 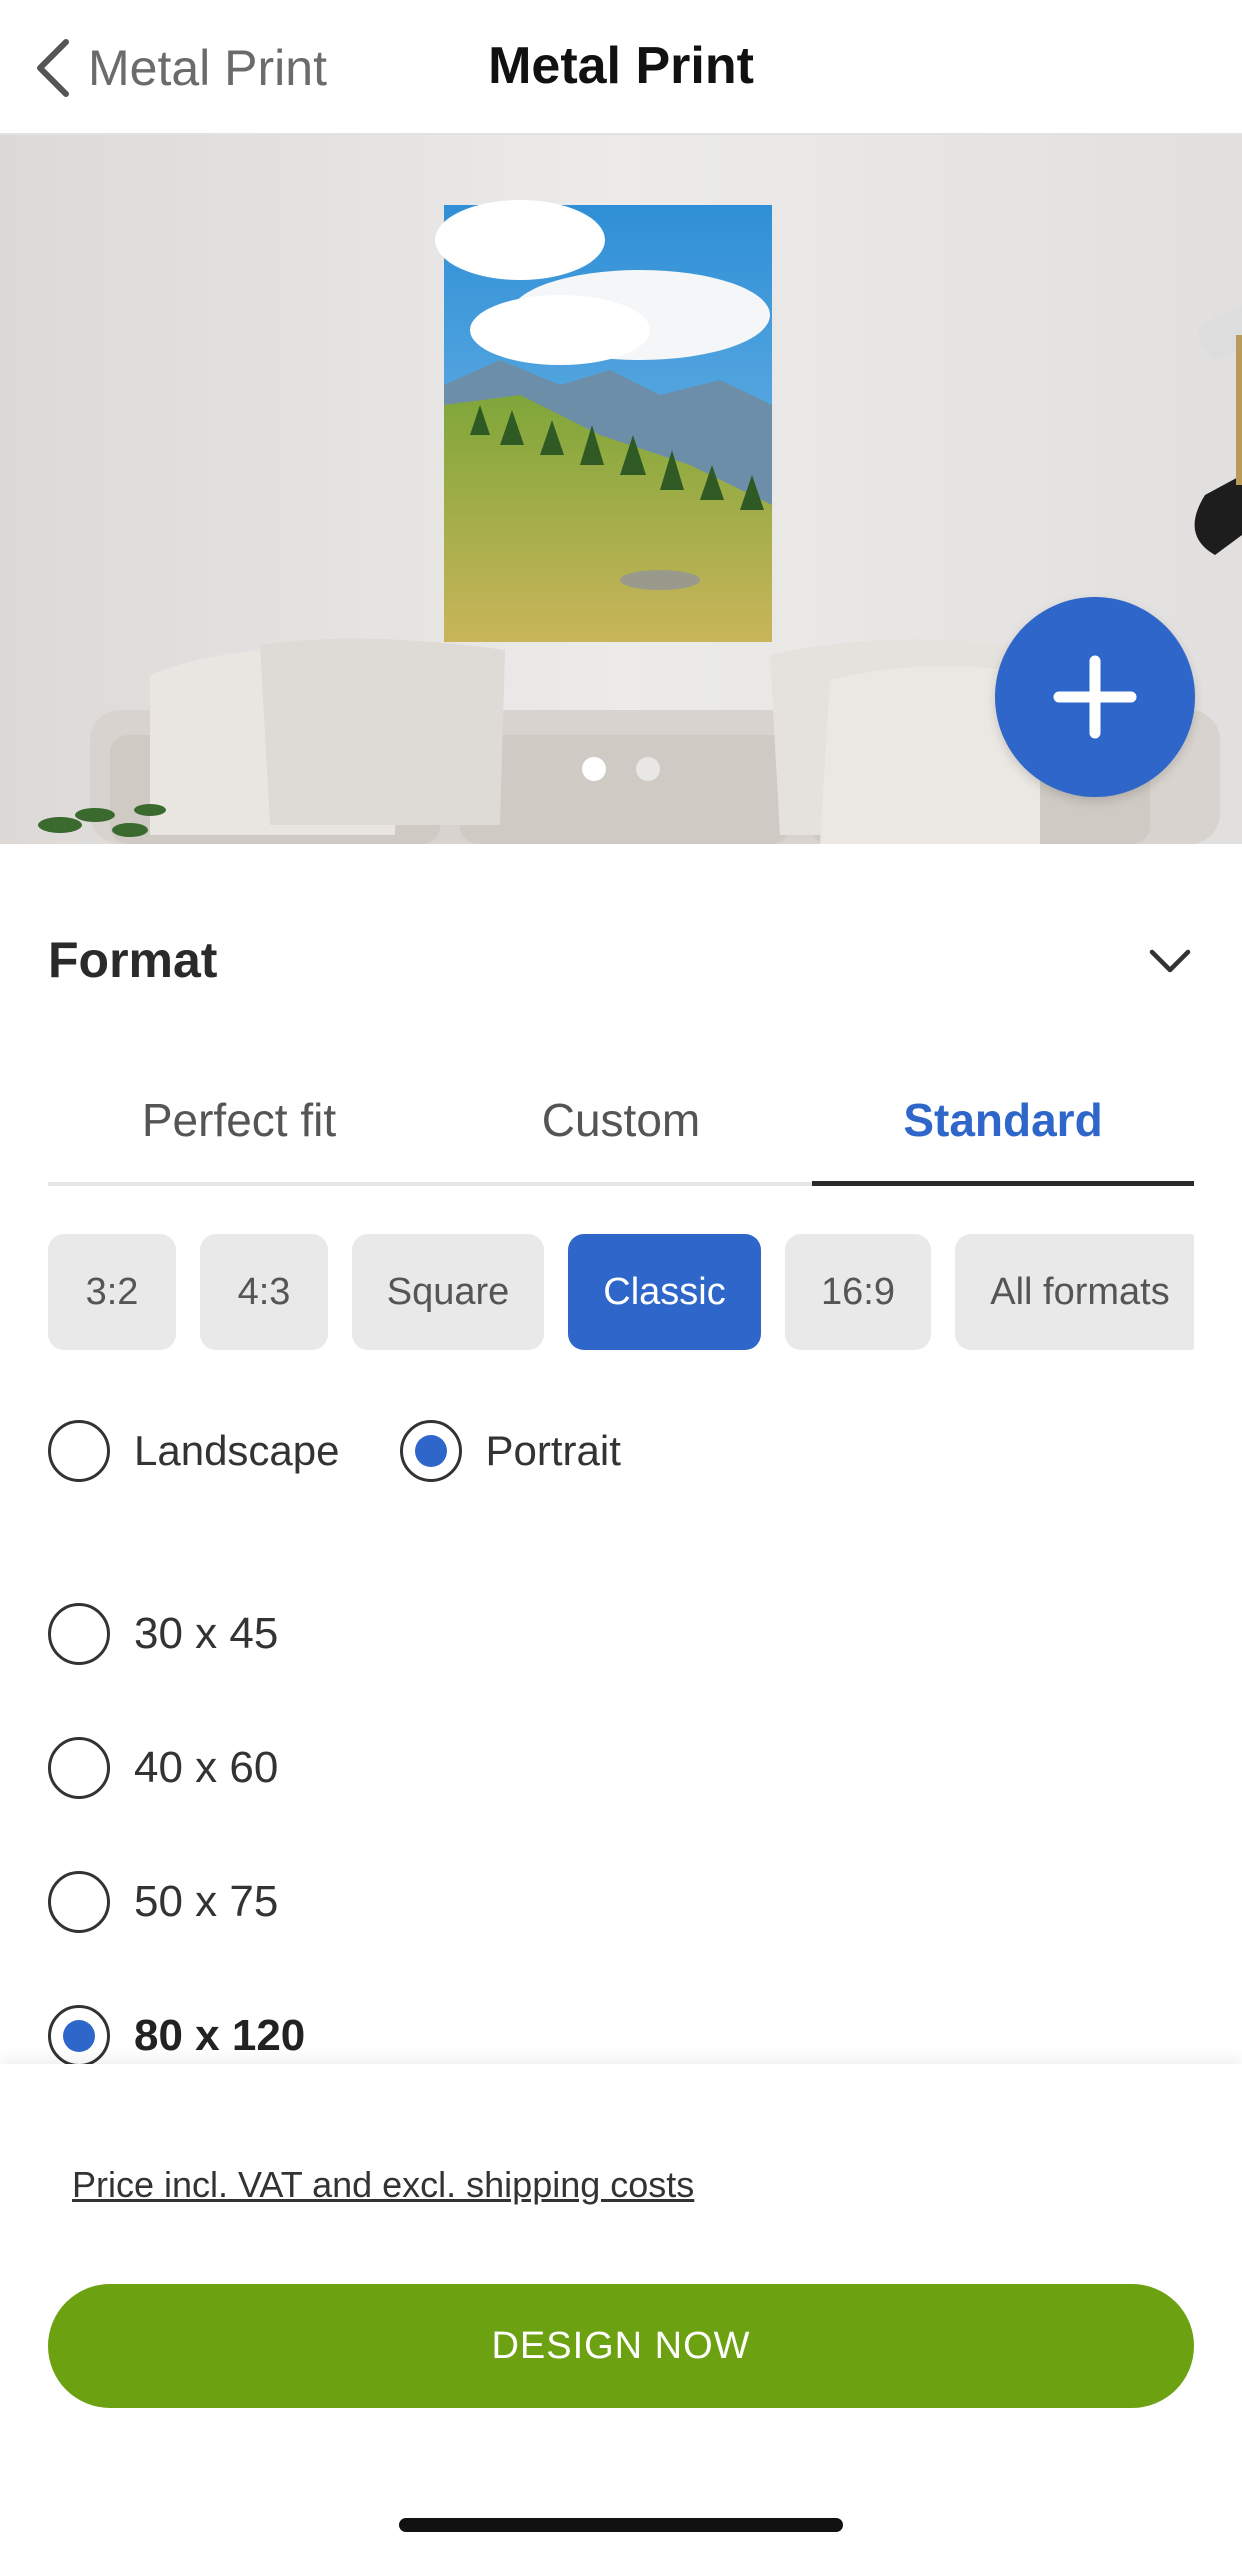 I want to click on orientation-landscape: Landscape, so click(x=194, y=1451).